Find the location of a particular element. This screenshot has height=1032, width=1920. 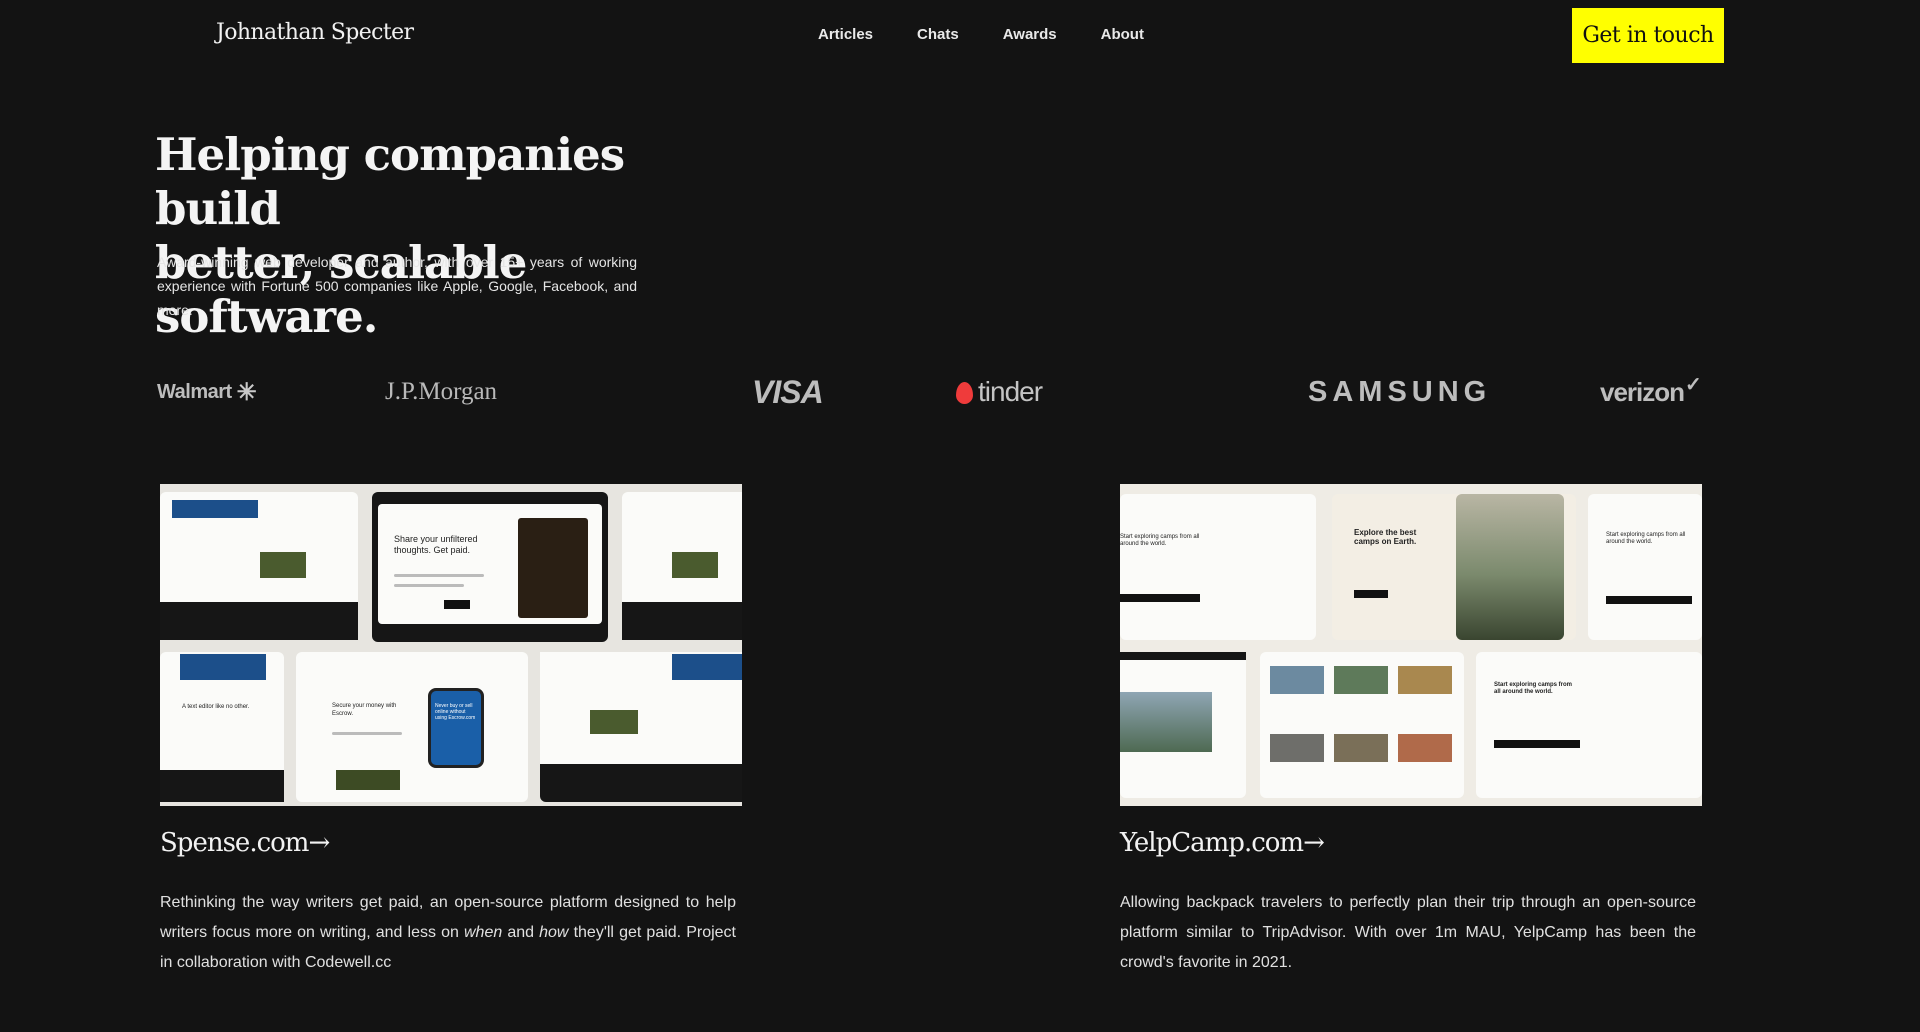

walmart-spark-icon: ✳ is located at coordinates (246, 392).